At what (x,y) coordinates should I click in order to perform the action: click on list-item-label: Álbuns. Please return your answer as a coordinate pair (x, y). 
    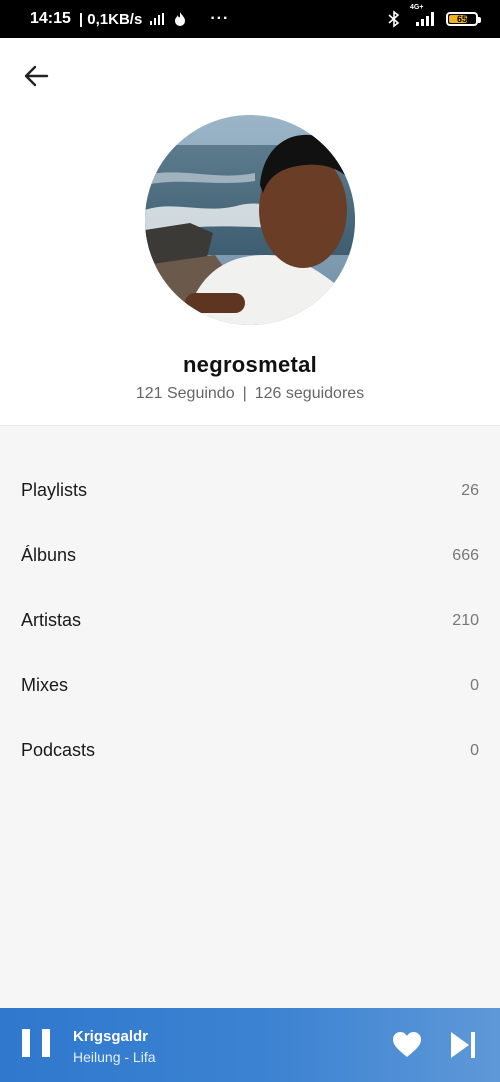
    Looking at the image, I should click on (49, 555).